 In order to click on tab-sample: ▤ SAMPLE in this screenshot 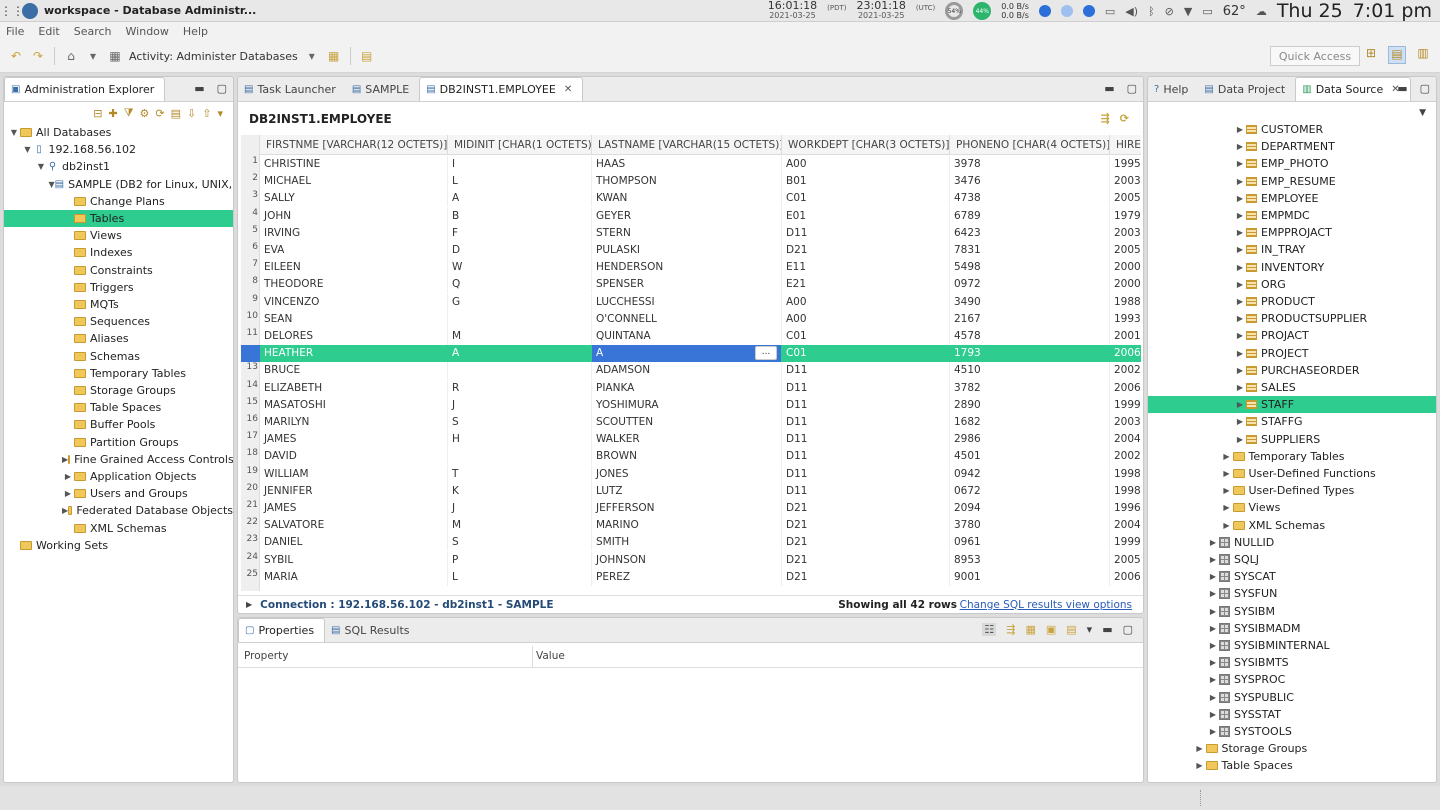, I will do `click(382, 89)`.